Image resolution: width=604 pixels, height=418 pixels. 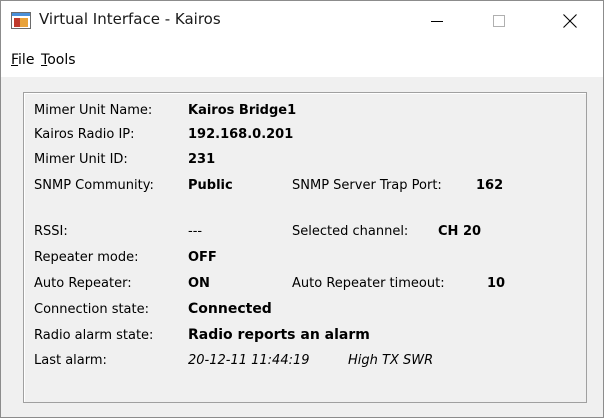 I want to click on close-button, so click(x=570, y=21).